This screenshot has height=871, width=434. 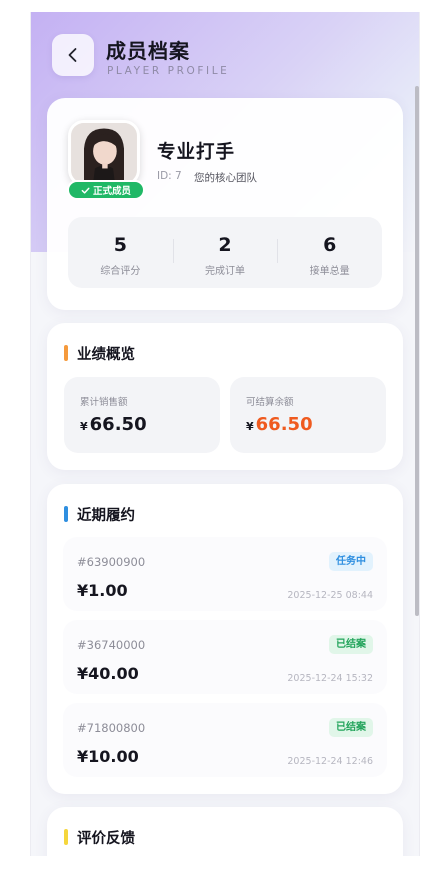 What do you see at coordinates (196, 152) in the screenshot?
I see `player-name: 专业打手` at bounding box center [196, 152].